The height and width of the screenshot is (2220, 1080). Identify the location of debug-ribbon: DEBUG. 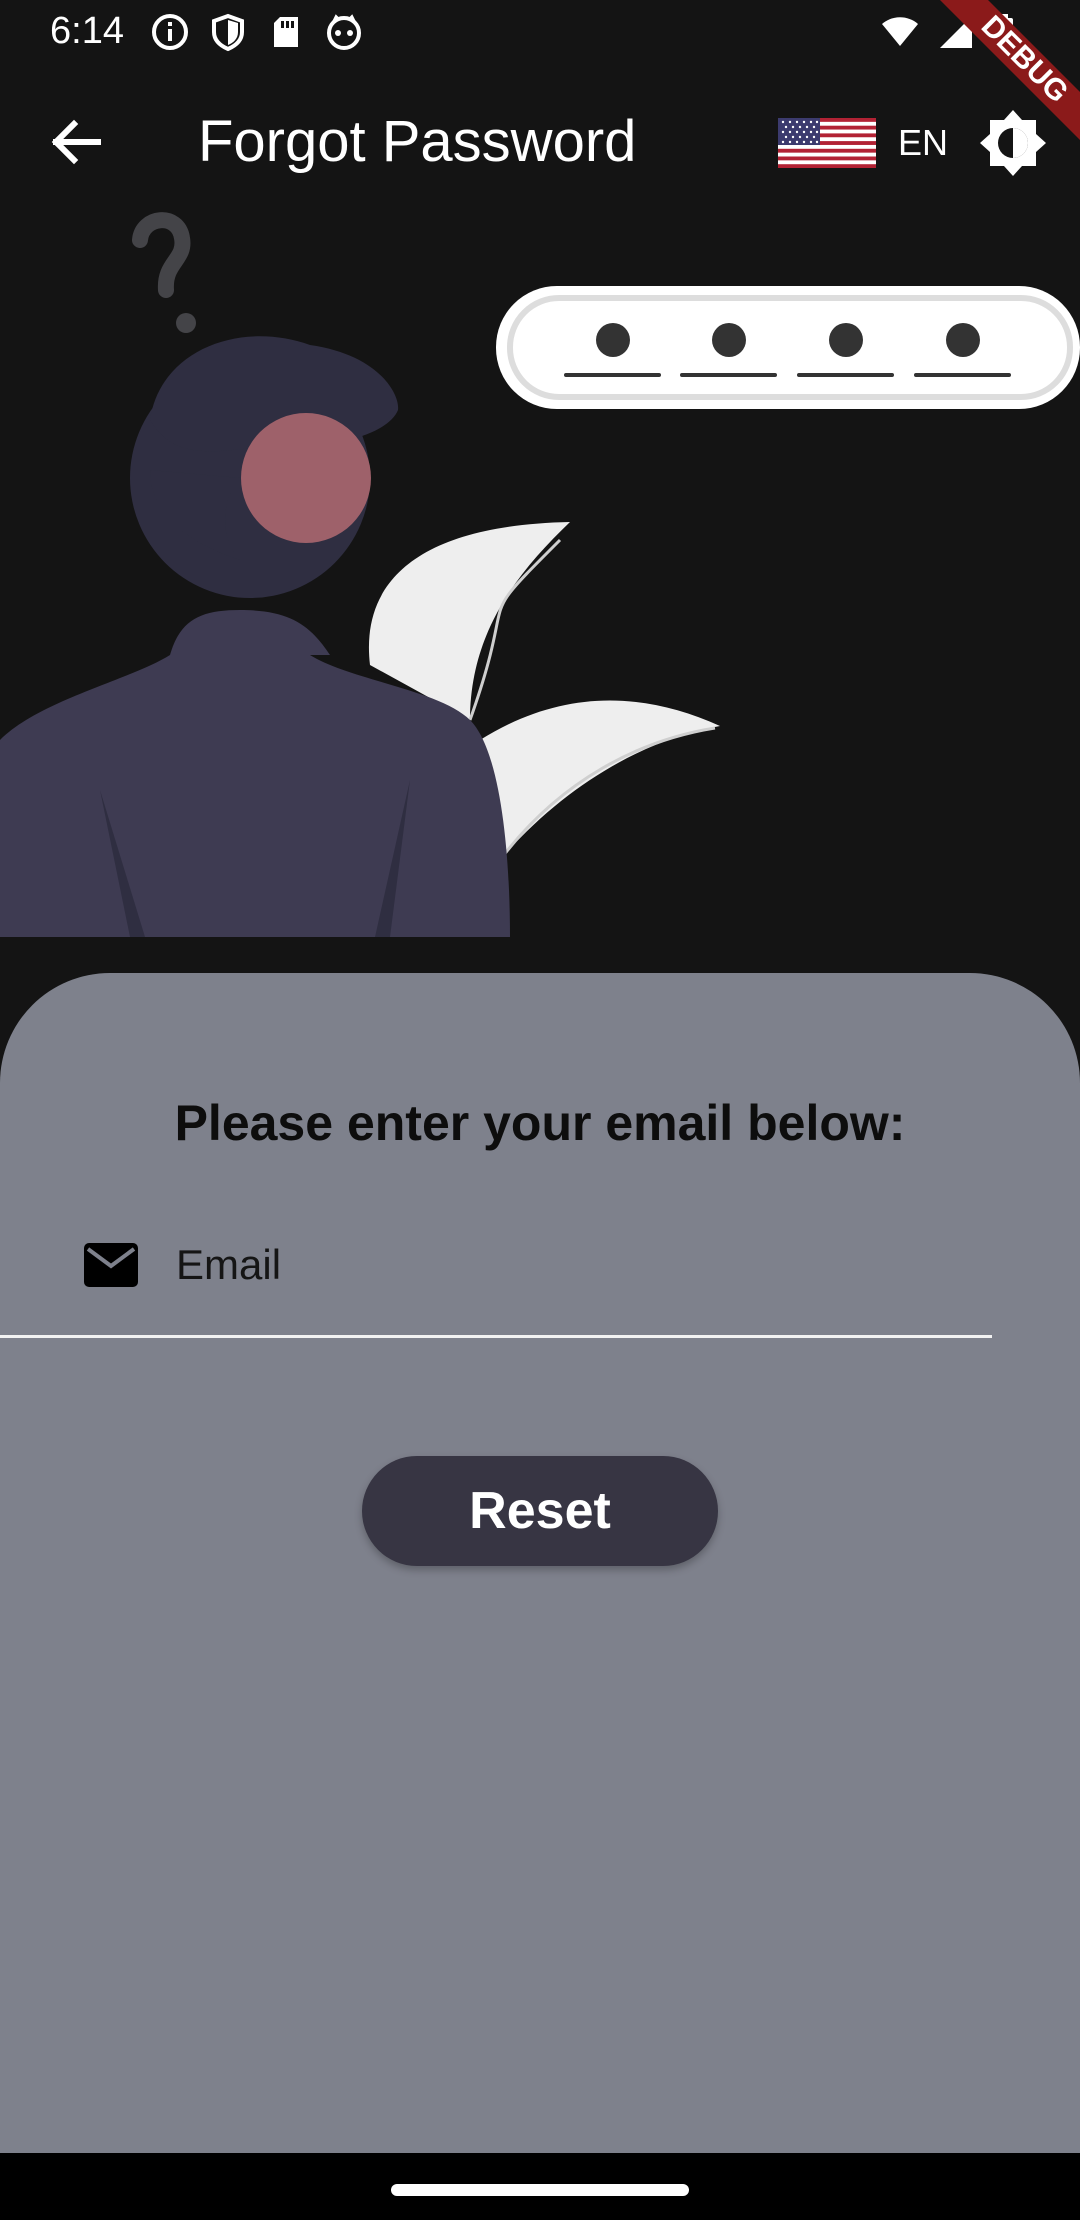
(1010, 70).